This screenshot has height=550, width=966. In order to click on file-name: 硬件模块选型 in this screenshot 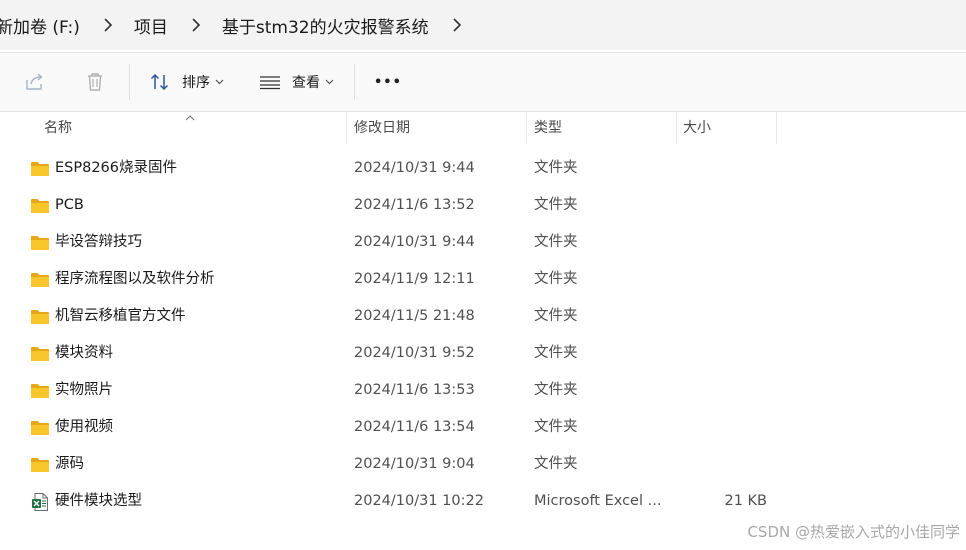, I will do `click(98, 501)`.